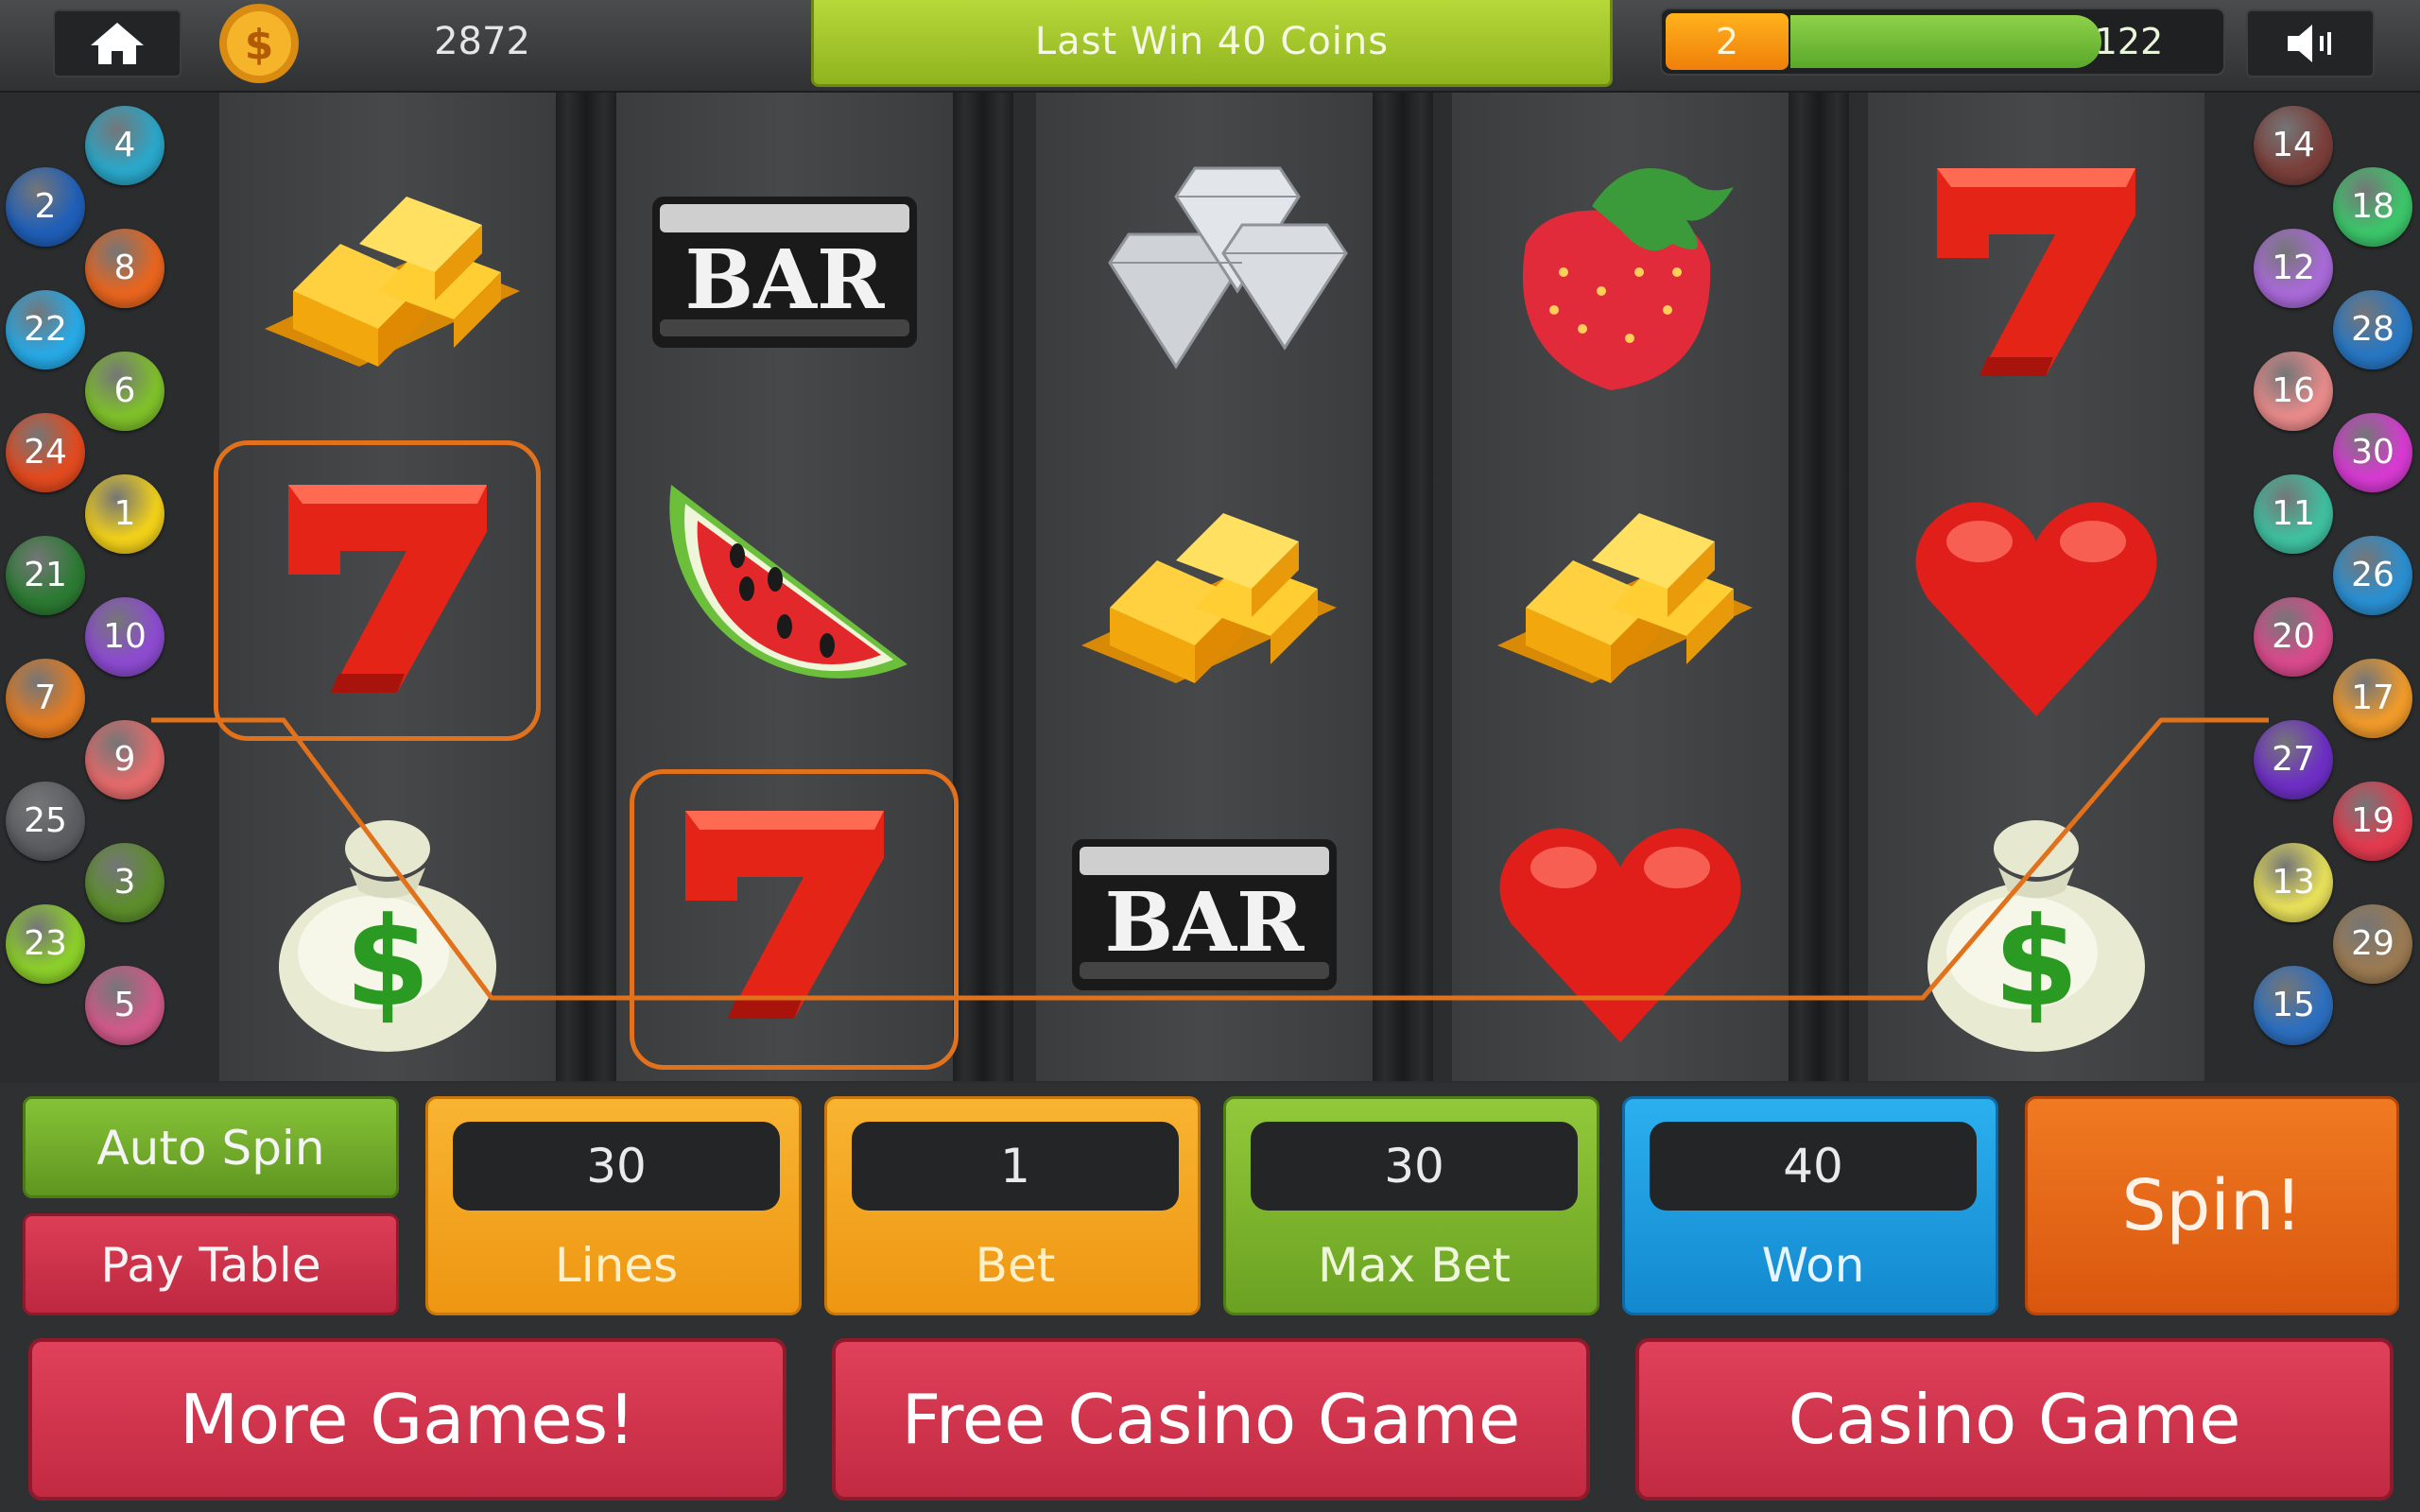 This screenshot has height=1512, width=2420. Describe the element at coordinates (109, 587) in the screenshot. I see `left-line-panel: 4 2 8 22 6 24 1 21 10 7 9 25 3 23 5` at that location.